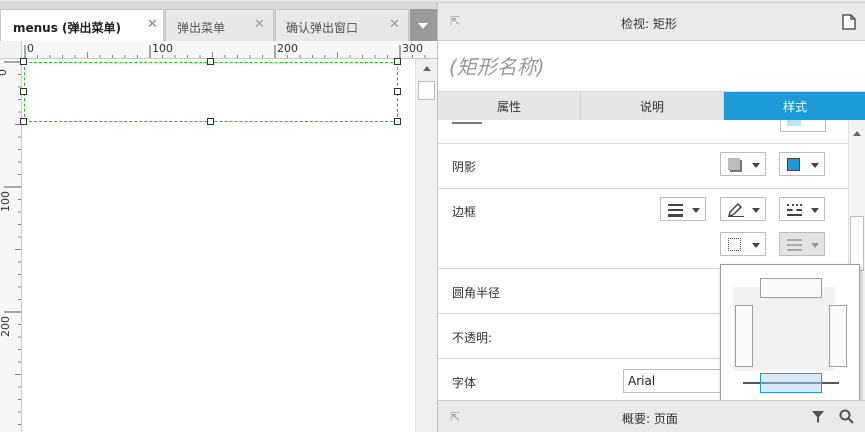 The width and height of the screenshot is (865, 432). I want to click on horizontal-ruler: 0 100 200 300, so click(229, 50).